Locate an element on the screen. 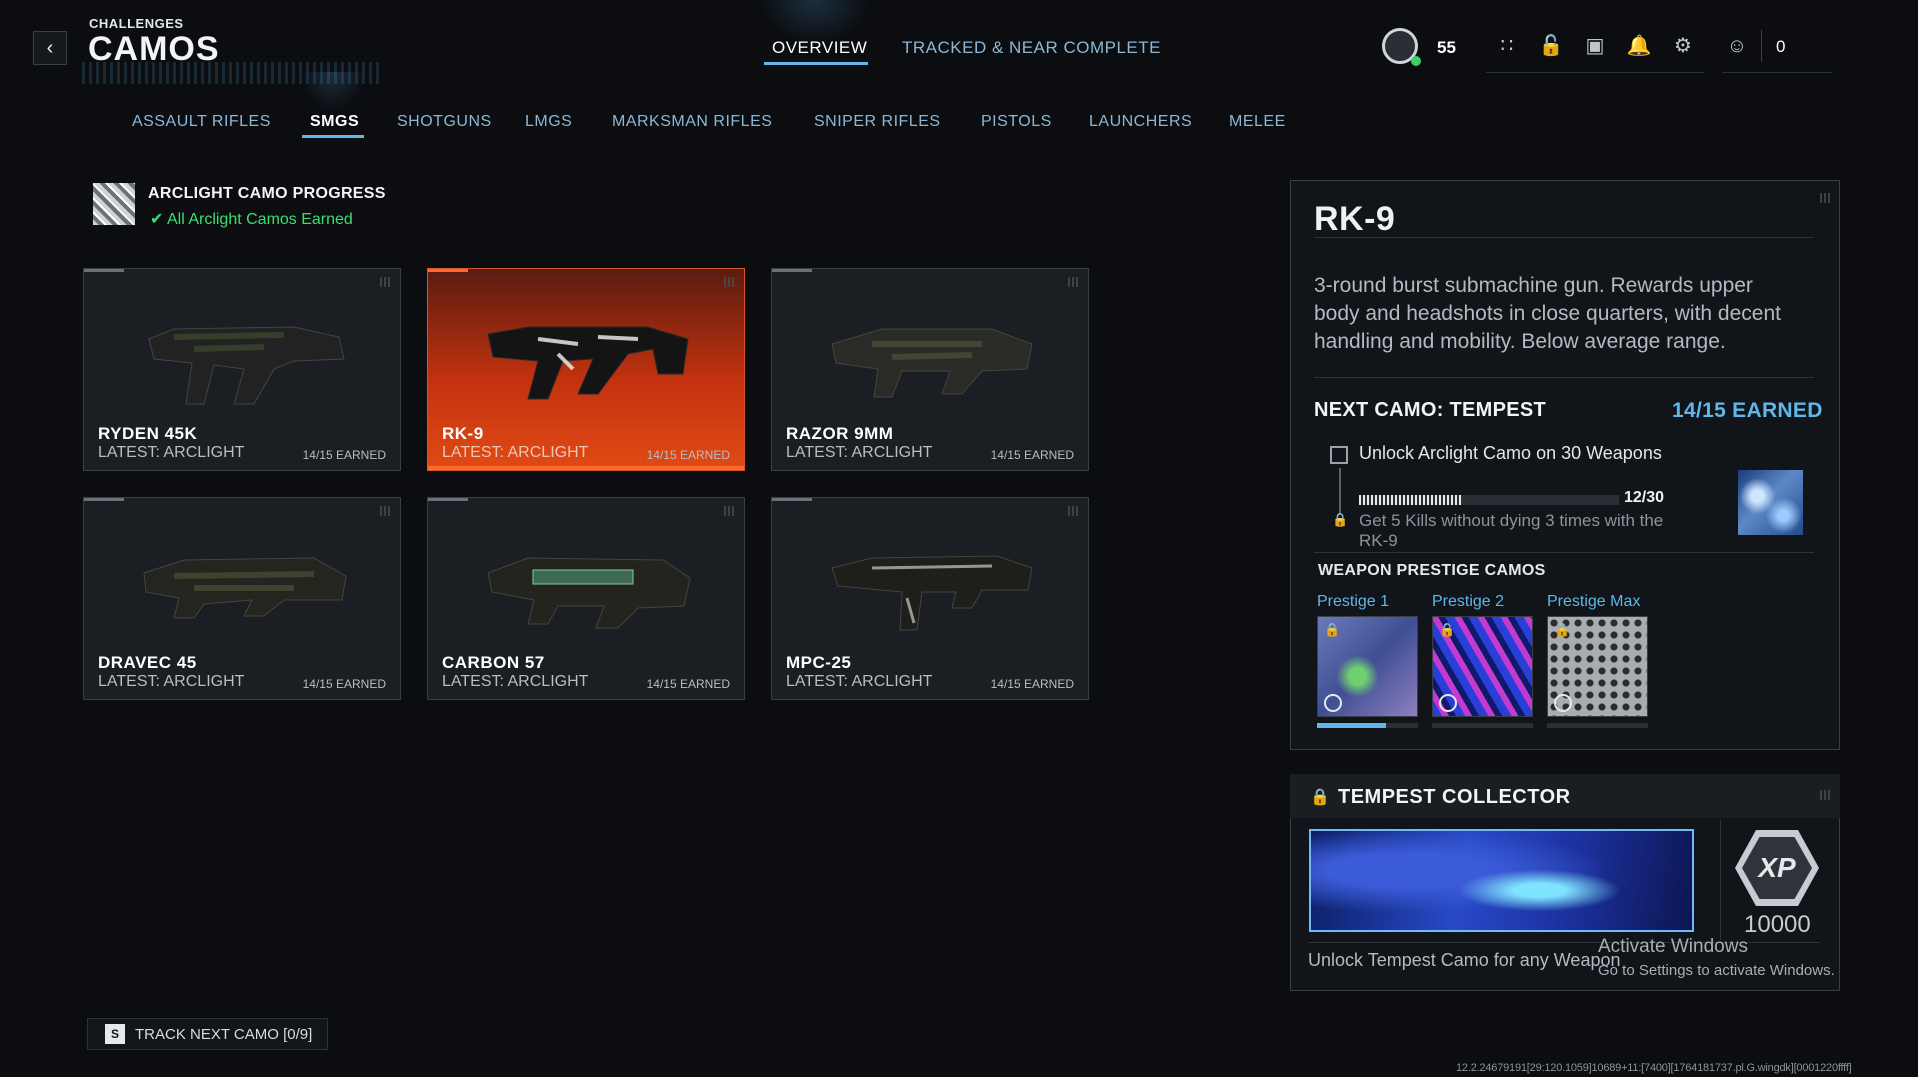 This screenshot has width=1918, height=1077. prestige-1-progress-track is located at coordinates (1367, 725).